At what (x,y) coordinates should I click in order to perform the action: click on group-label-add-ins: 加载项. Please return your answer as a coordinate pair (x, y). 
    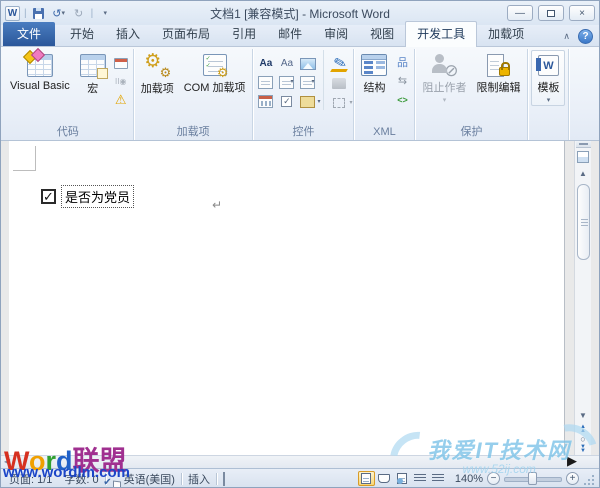
    Looking at the image, I should click on (193, 132).